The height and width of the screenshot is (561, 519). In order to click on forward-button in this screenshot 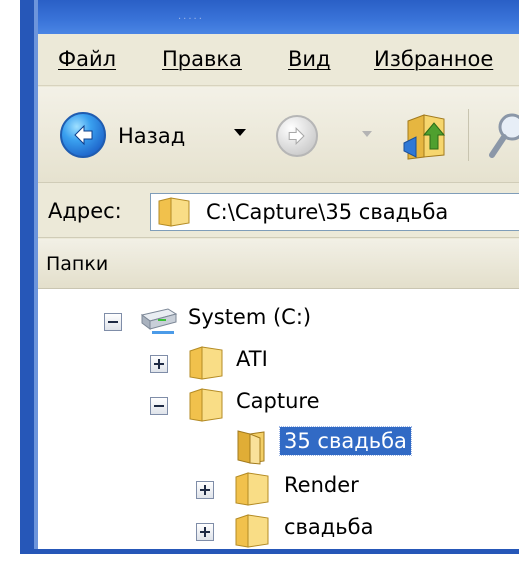, I will do `click(297, 136)`.